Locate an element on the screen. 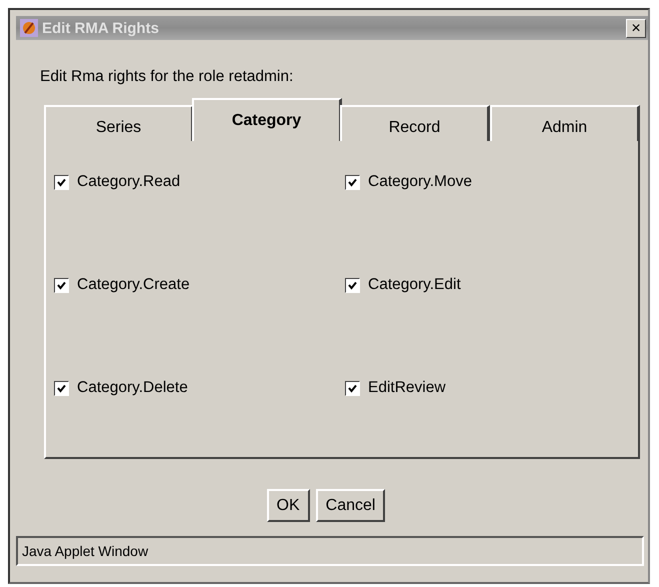  checkbox-label: Category.Edit is located at coordinates (414, 285).